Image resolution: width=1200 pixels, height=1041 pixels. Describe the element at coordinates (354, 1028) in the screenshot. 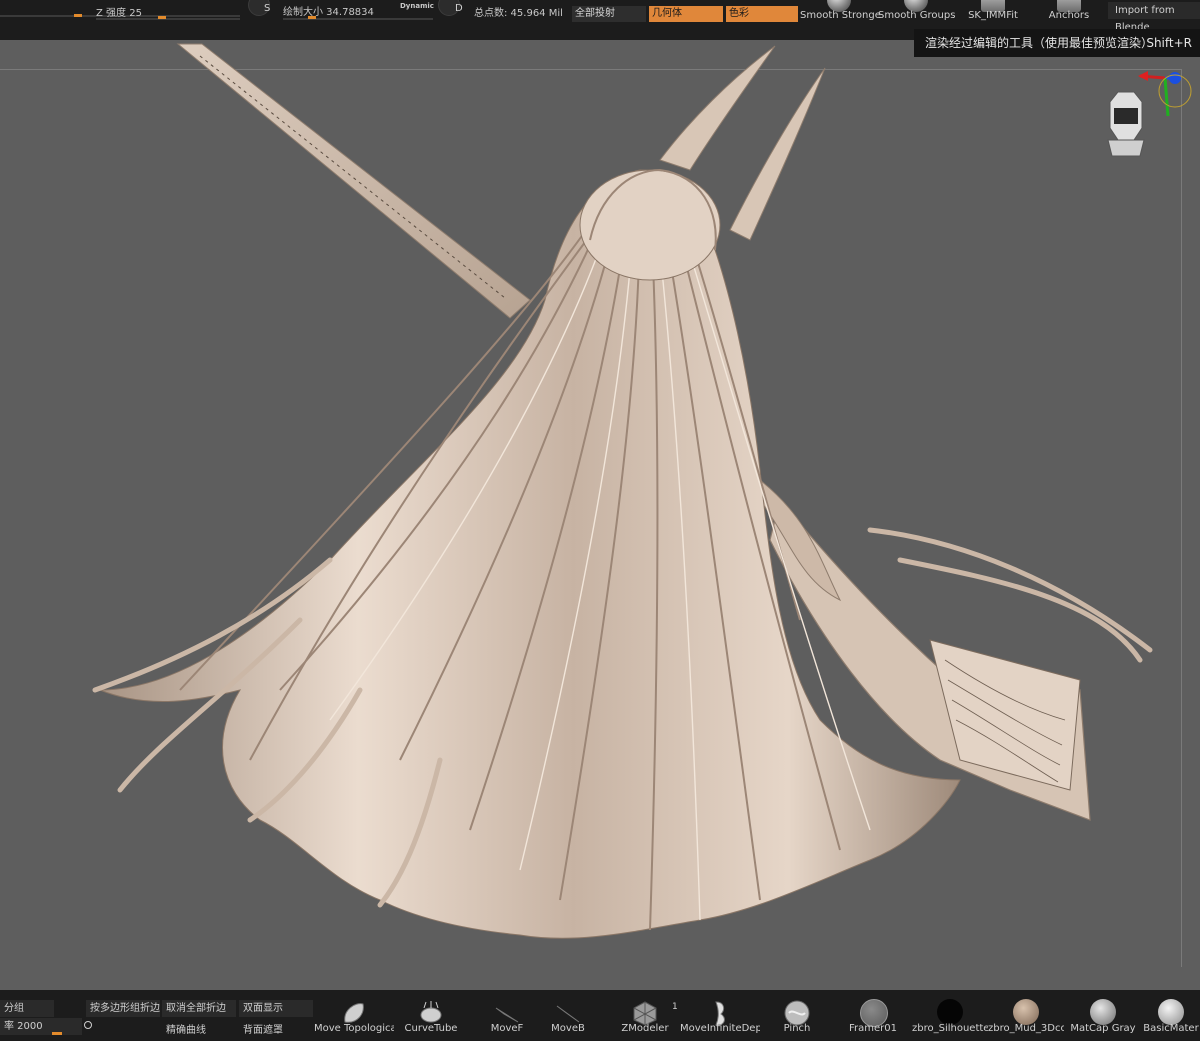

I see `brush-label: Move Topologica` at that location.